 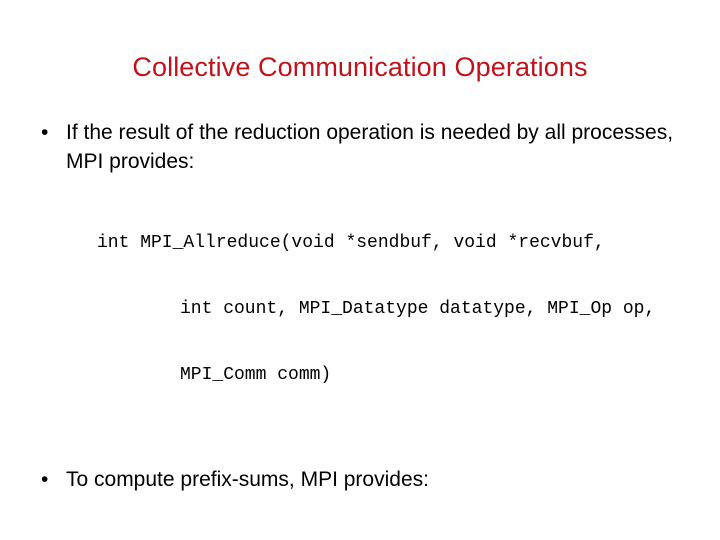 What do you see at coordinates (256, 375) in the screenshot?
I see `code-line: MPI_Comm comm)` at bounding box center [256, 375].